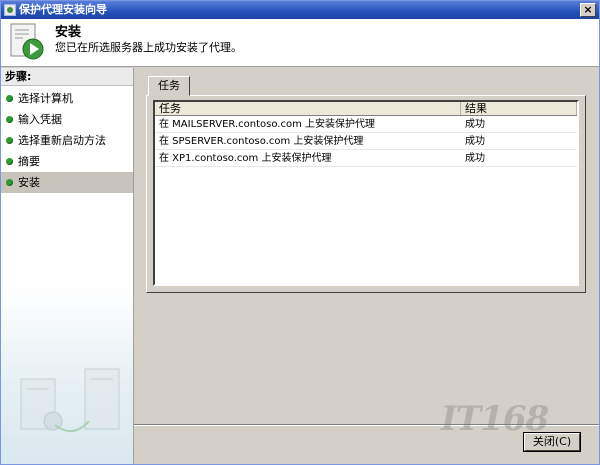  I want to click on table-row: 在 MAILSERVER.contoso.com 上安装保护代理 成功, so click(366, 124).